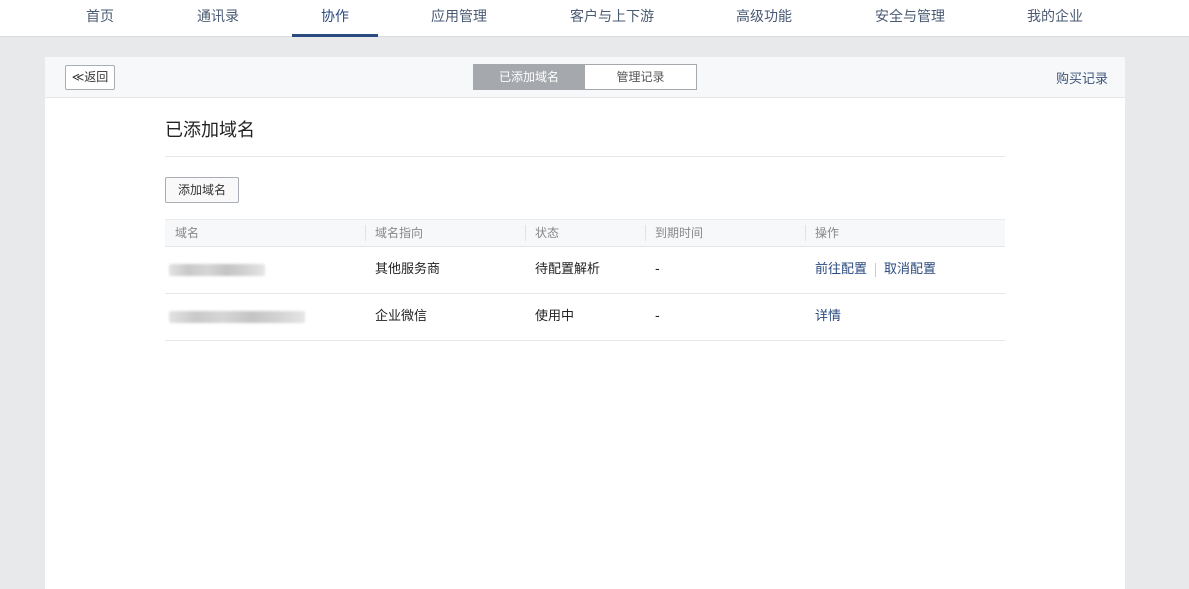 The height and width of the screenshot is (589, 1189). What do you see at coordinates (529, 77) in the screenshot?
I see `tab-added-domains: 已添加域名` at bounding box center [529, 77].